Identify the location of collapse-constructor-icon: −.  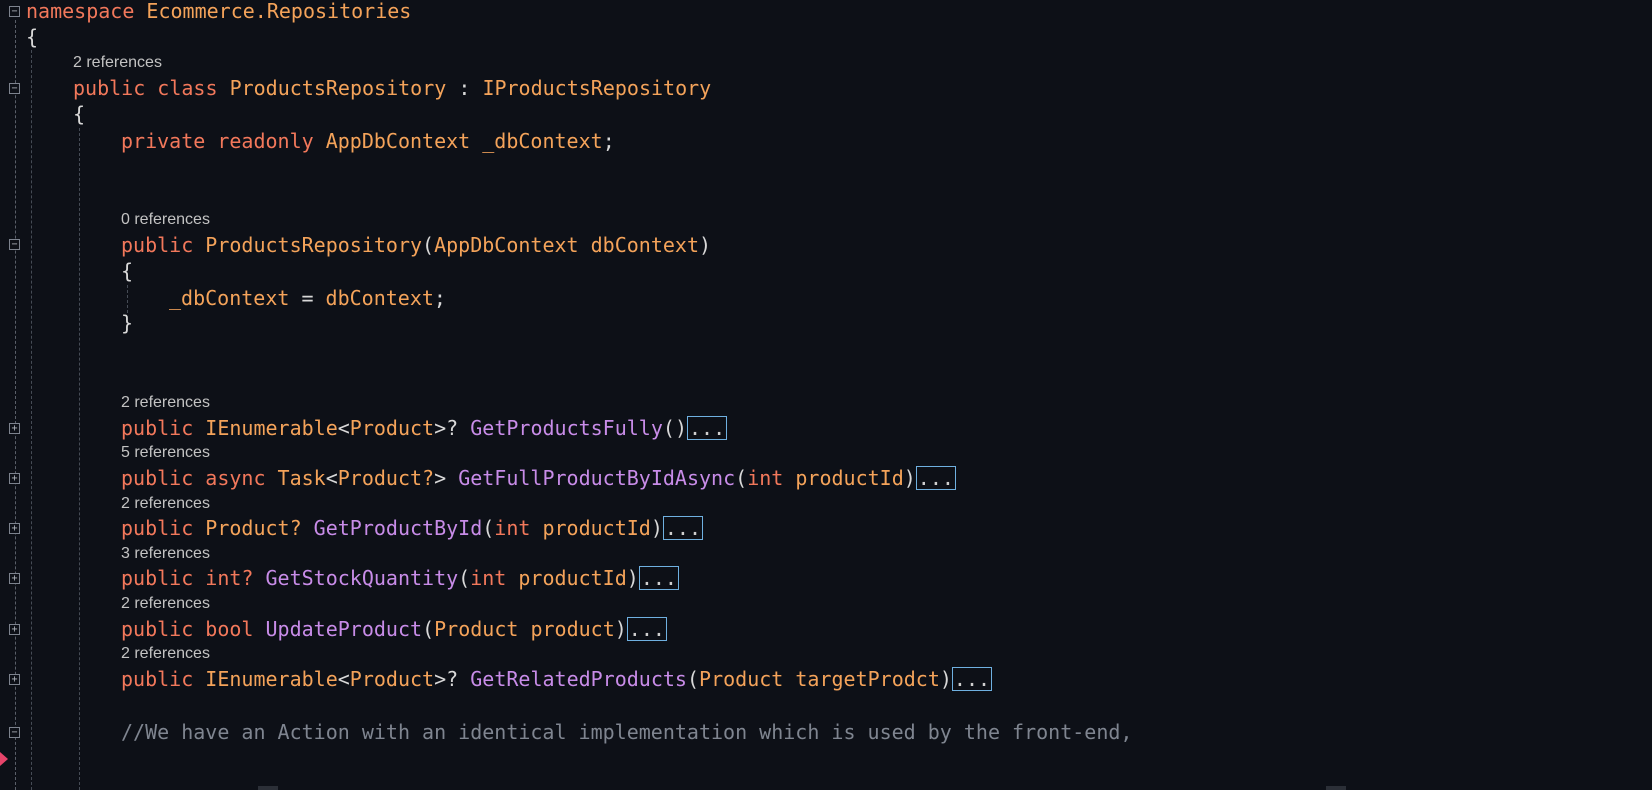
(14, 244).